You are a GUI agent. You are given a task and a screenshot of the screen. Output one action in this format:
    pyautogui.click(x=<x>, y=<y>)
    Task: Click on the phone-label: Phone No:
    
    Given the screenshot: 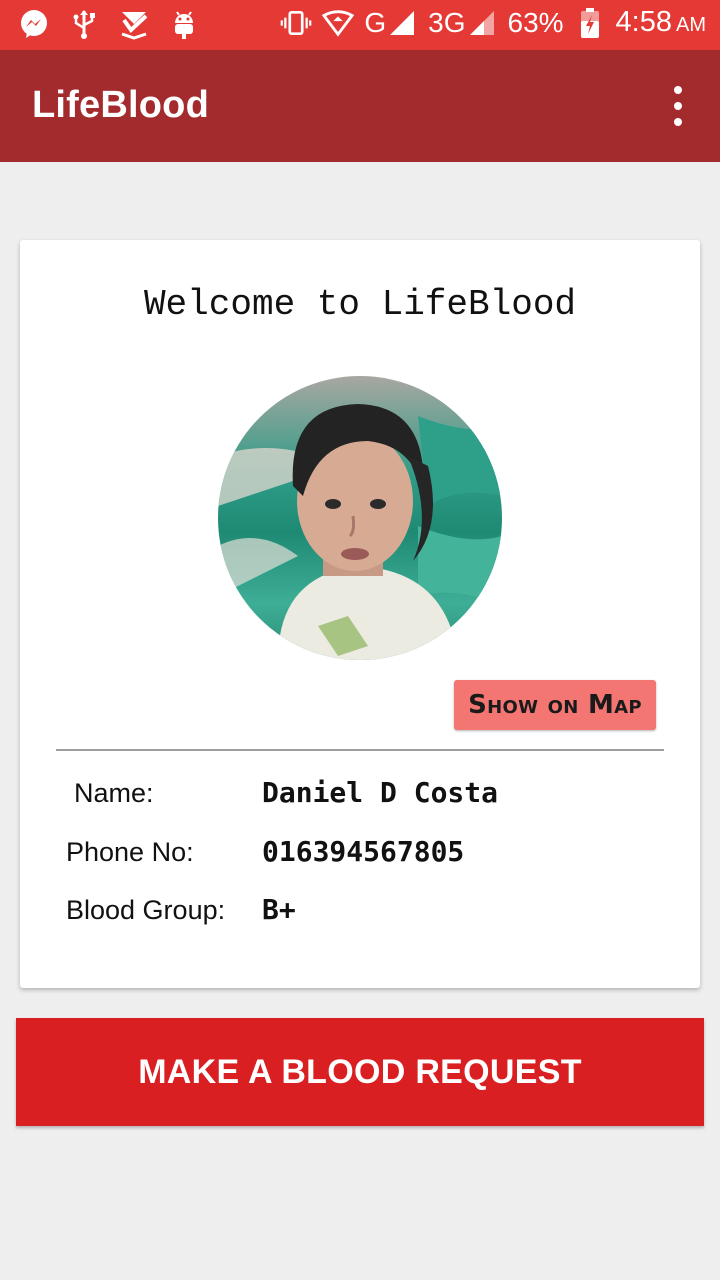 What is the action you would take?
    pyautogui.click(x=130, y=852)
    